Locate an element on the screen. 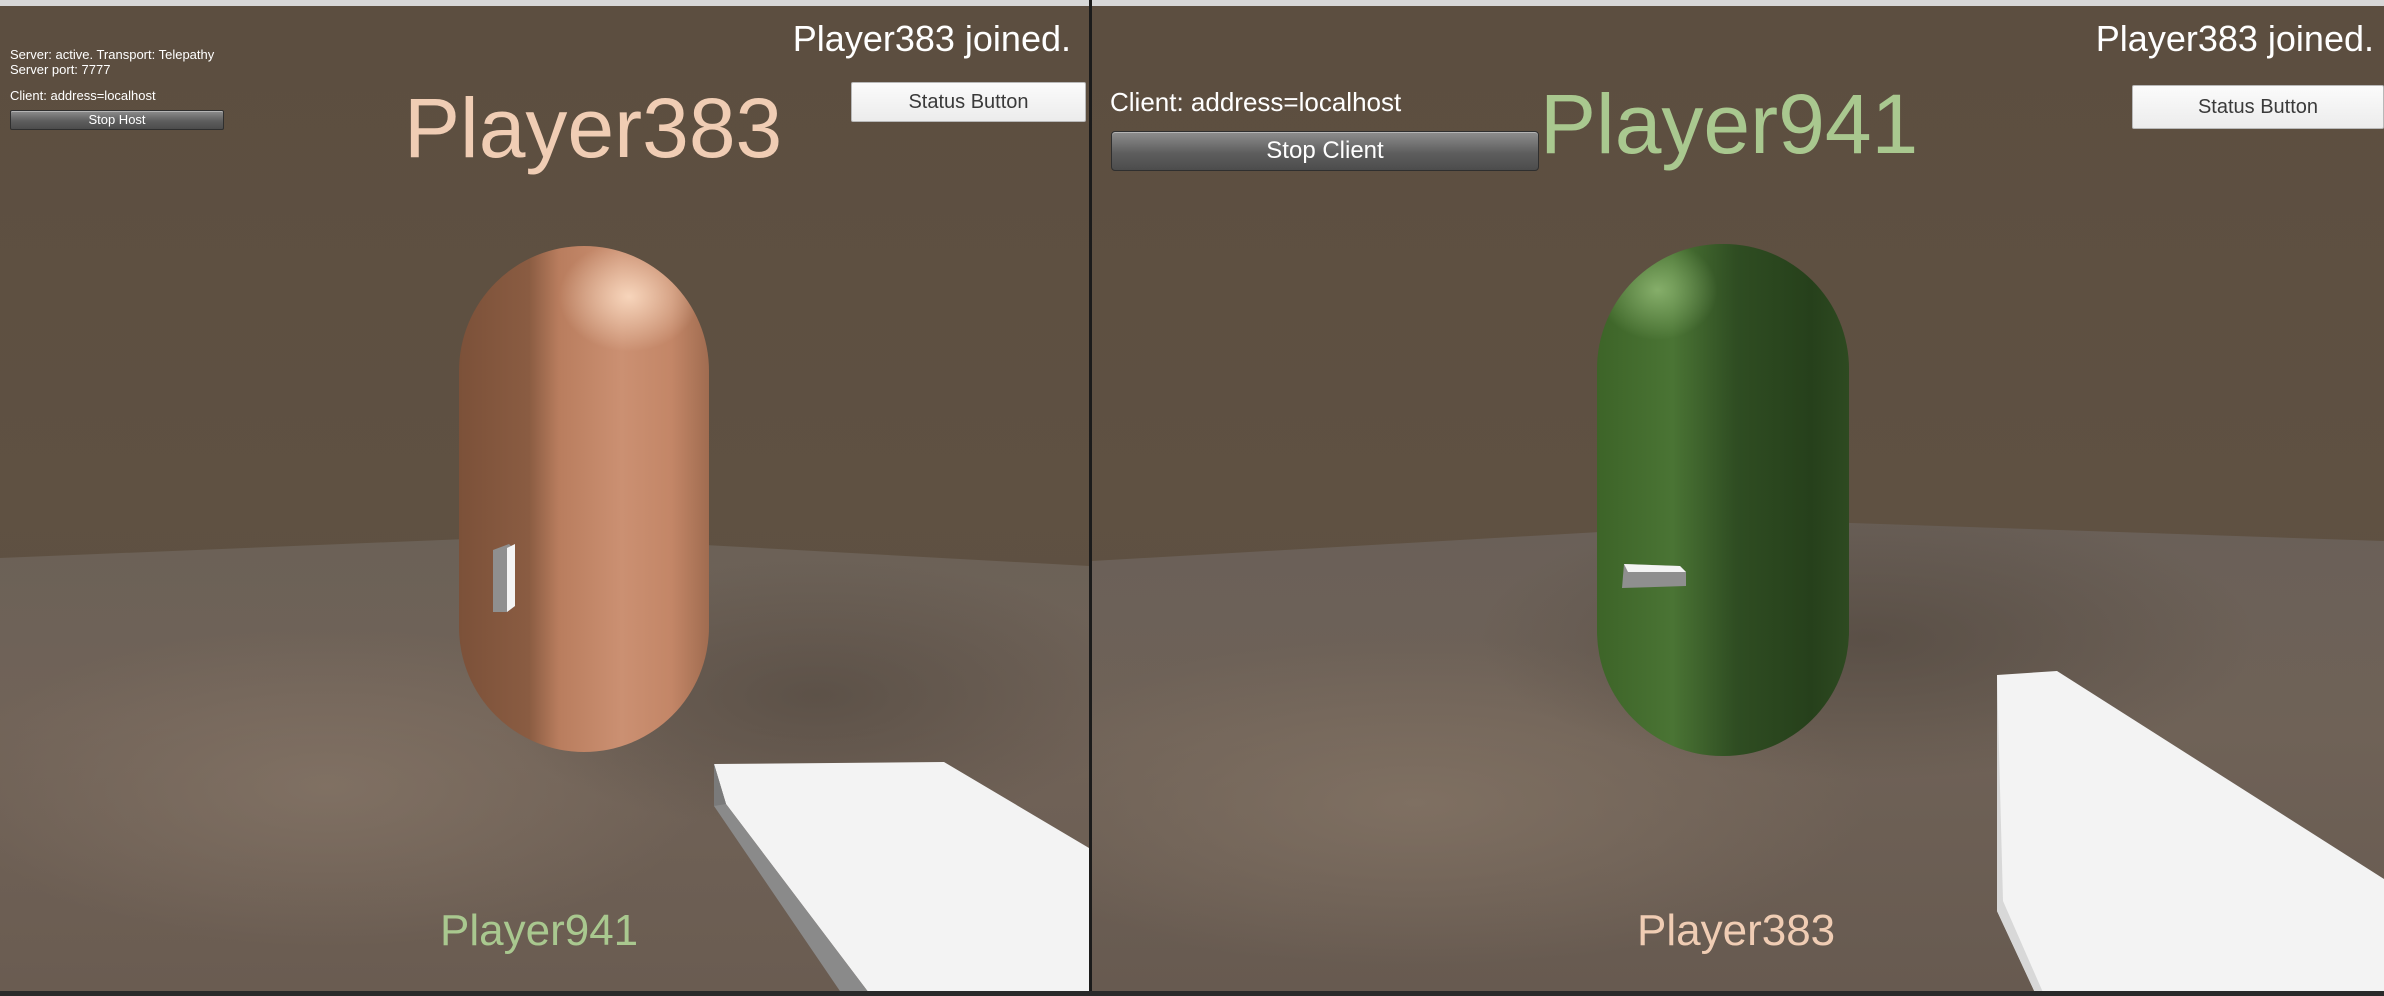 The image size is (2384, 996). stop-client-button: Stop Client is located at coordinates (1325, 151).